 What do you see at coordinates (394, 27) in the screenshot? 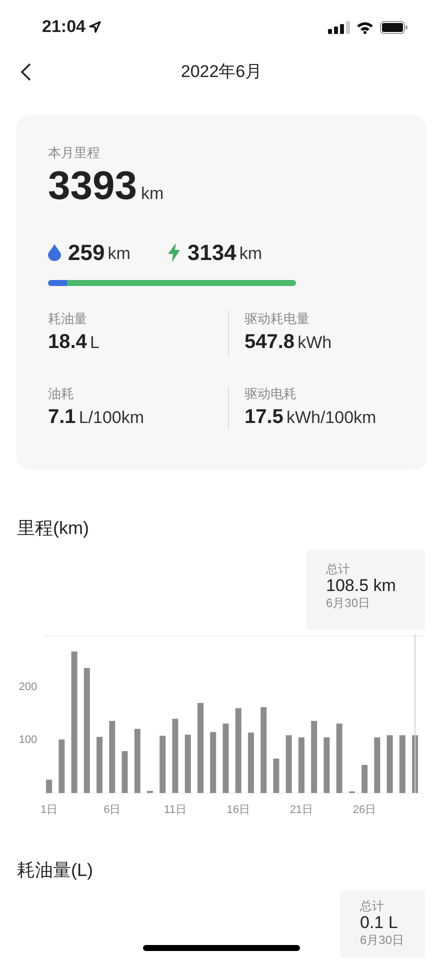
I see `battery-icon` at bounding box center [394, 27].